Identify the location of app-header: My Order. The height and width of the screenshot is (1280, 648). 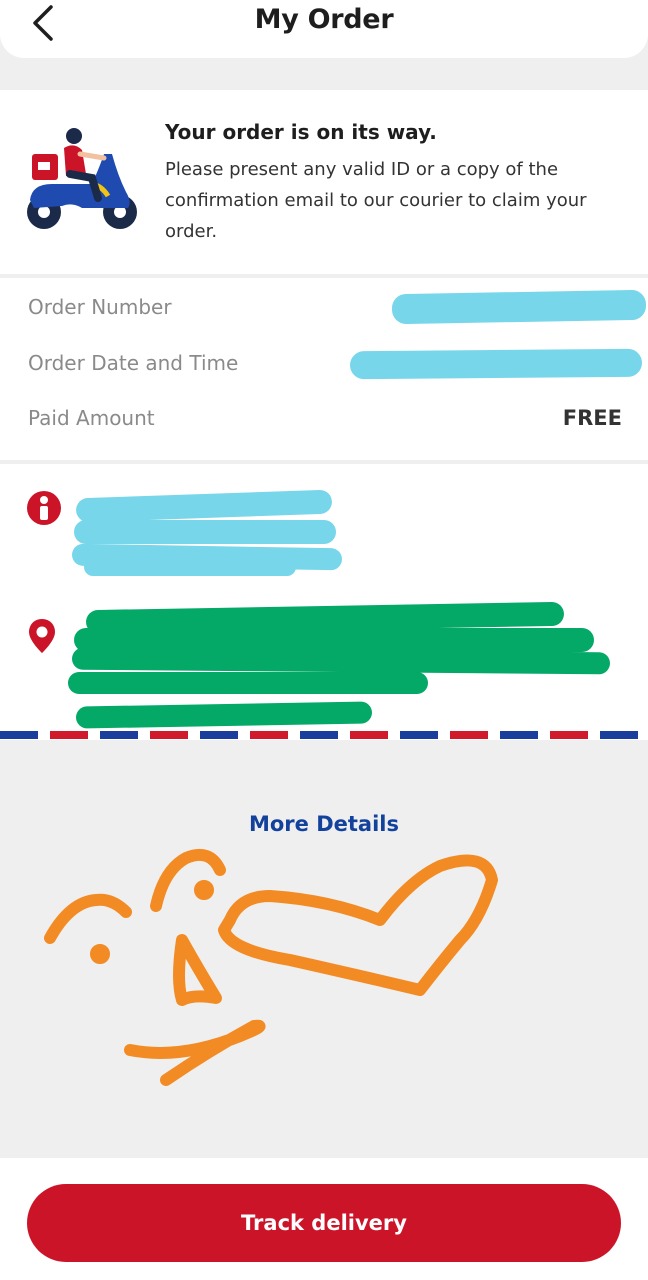
(324, 29).